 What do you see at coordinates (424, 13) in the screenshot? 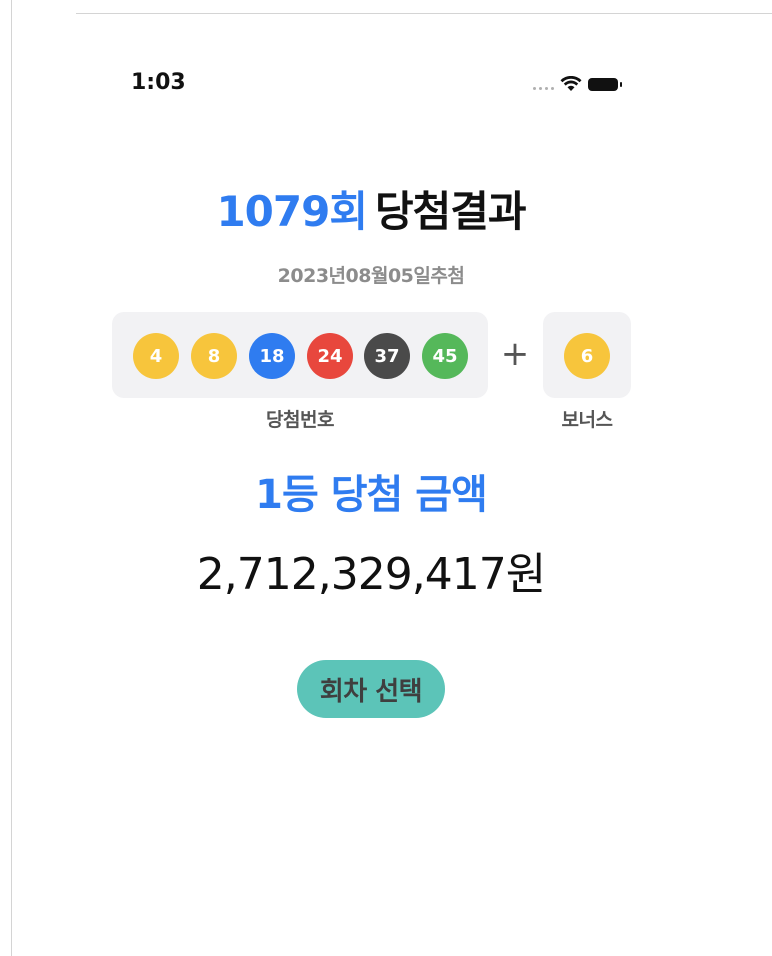
I see `frame-border-top` at bounding box center [424, 13].